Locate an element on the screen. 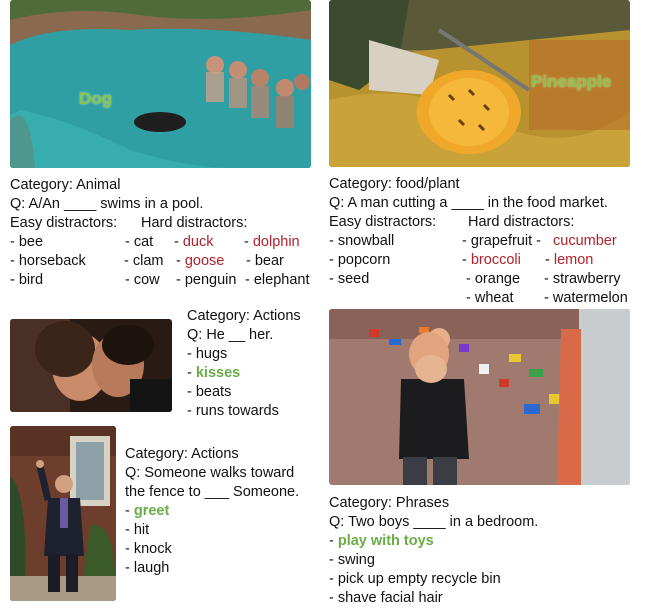 Image resolution: width=646 pixels, height=611 pixels. pineapple-hard-item: - watermelon is located at coordinates (586, 298).